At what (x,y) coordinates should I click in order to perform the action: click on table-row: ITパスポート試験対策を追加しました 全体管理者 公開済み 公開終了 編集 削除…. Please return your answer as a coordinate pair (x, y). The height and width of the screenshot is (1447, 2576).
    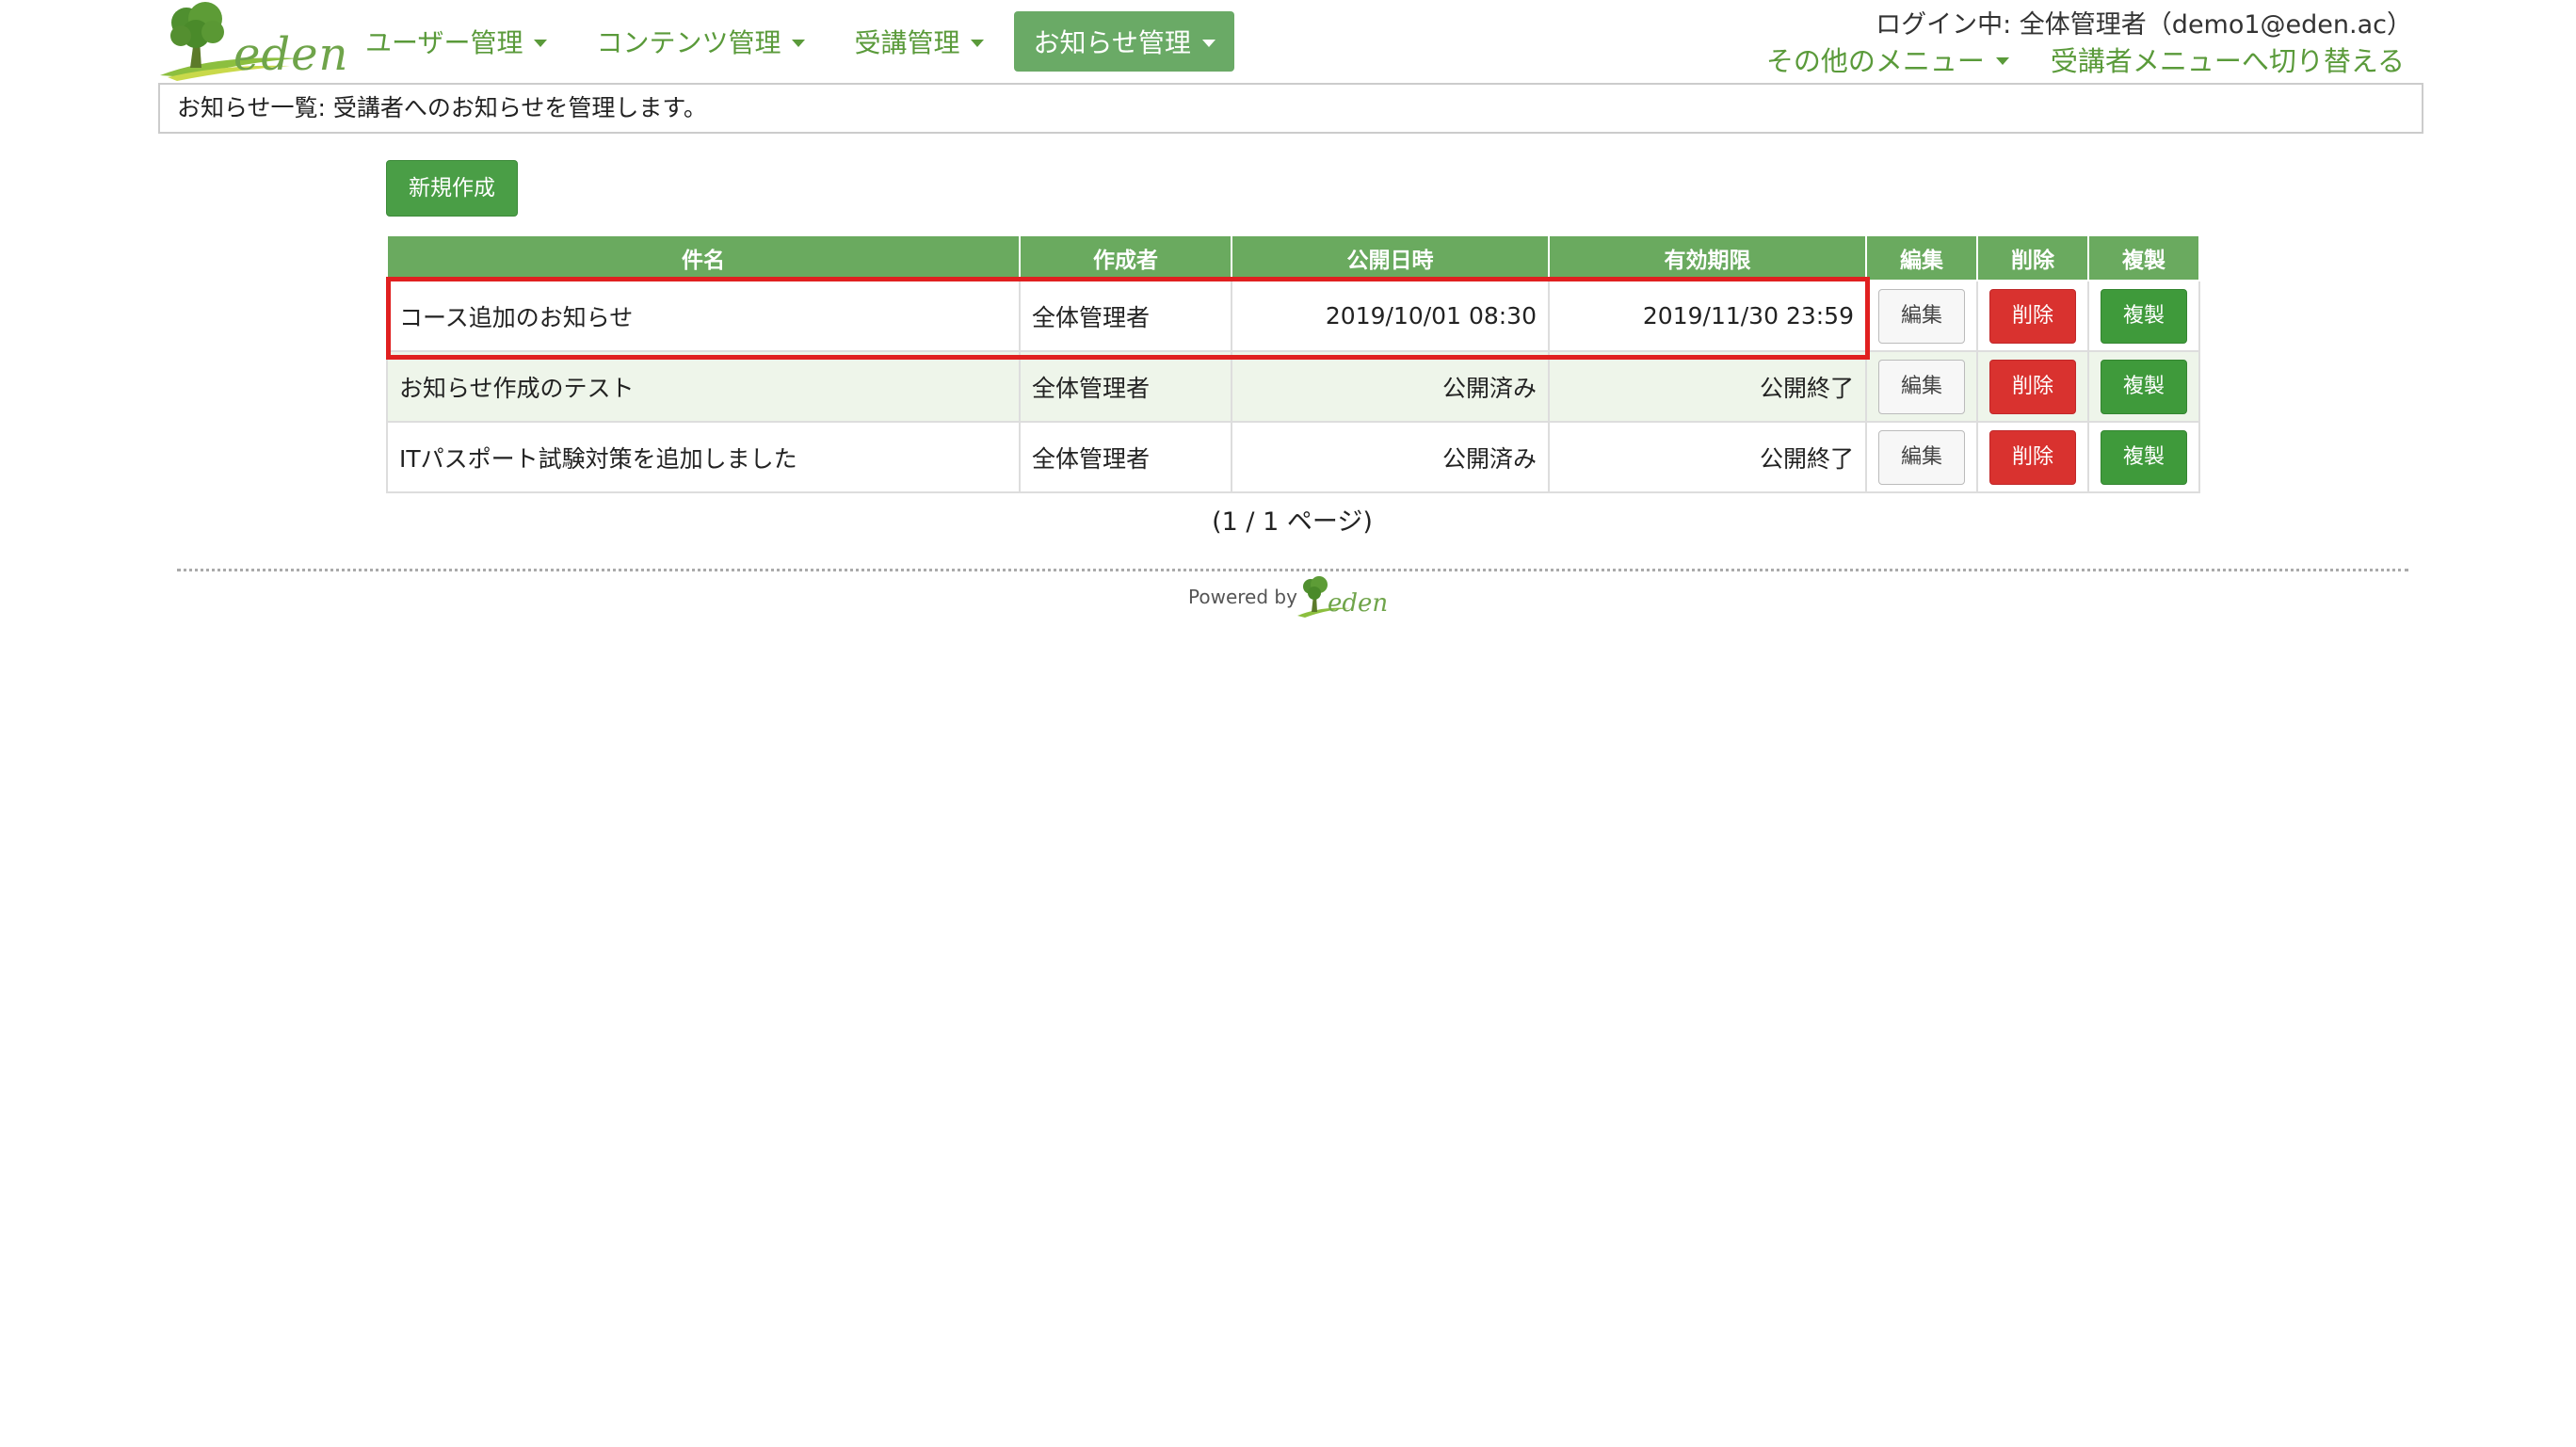
    Looking at the image, I should click on (1293, 457).